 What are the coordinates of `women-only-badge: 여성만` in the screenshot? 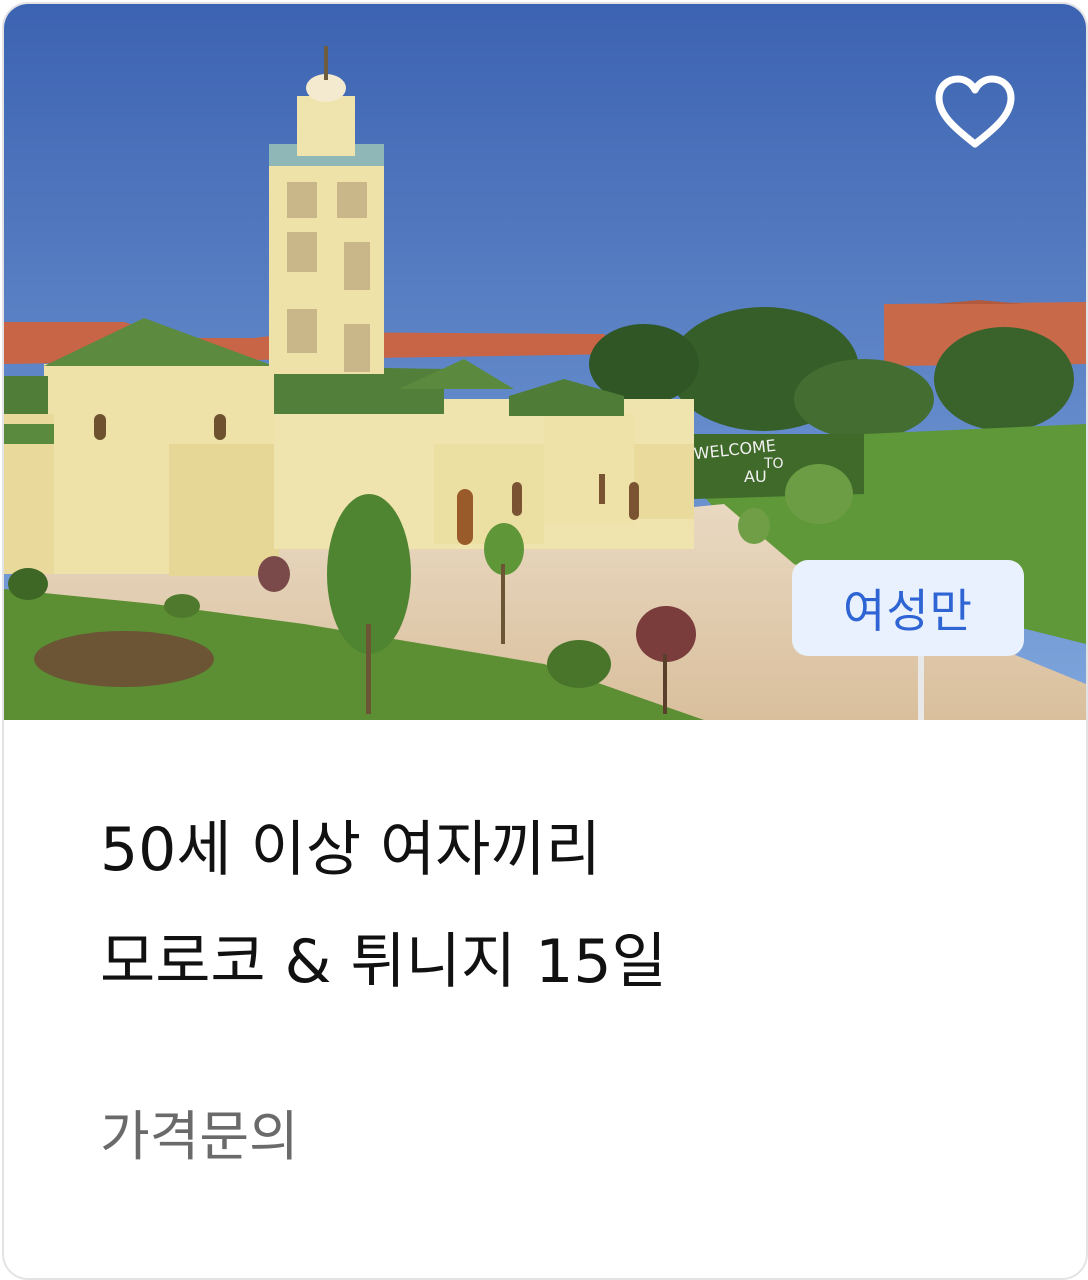 It's located at (908, 608).